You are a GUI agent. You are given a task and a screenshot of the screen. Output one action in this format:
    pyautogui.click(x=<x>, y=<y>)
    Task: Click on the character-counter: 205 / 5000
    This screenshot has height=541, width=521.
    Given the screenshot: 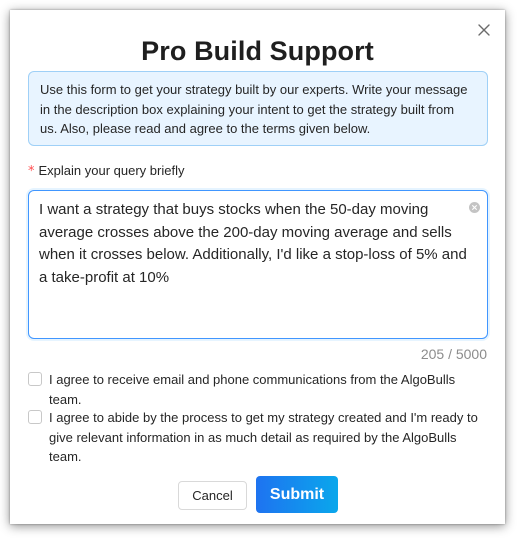 What is the action you would take?
    pyautogui.click(x=453, y=354)
    